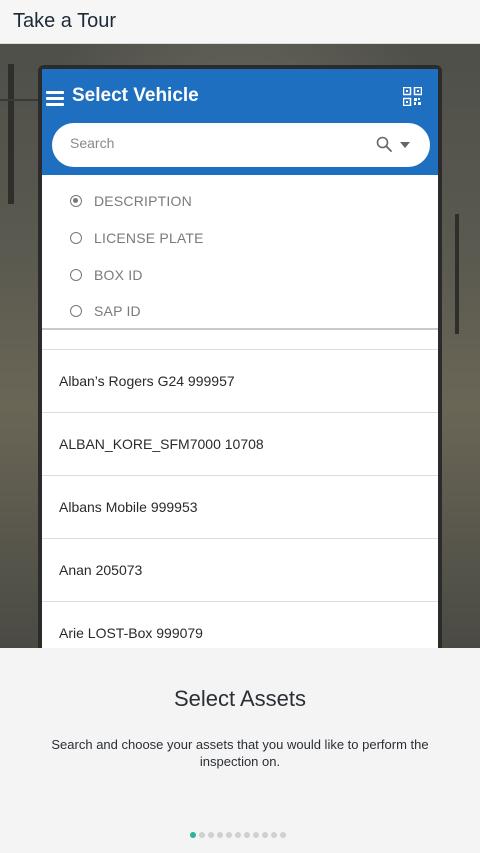  What do you see at coordinates (240, 122) in the screenshot?
I see `app-bar: Select Vehicle` at bounding box center [240, 122].